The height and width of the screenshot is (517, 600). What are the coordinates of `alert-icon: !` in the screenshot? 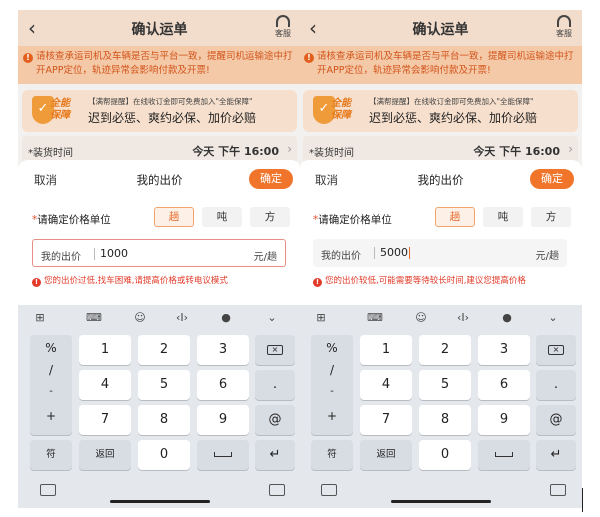 It's located at (309, 58).